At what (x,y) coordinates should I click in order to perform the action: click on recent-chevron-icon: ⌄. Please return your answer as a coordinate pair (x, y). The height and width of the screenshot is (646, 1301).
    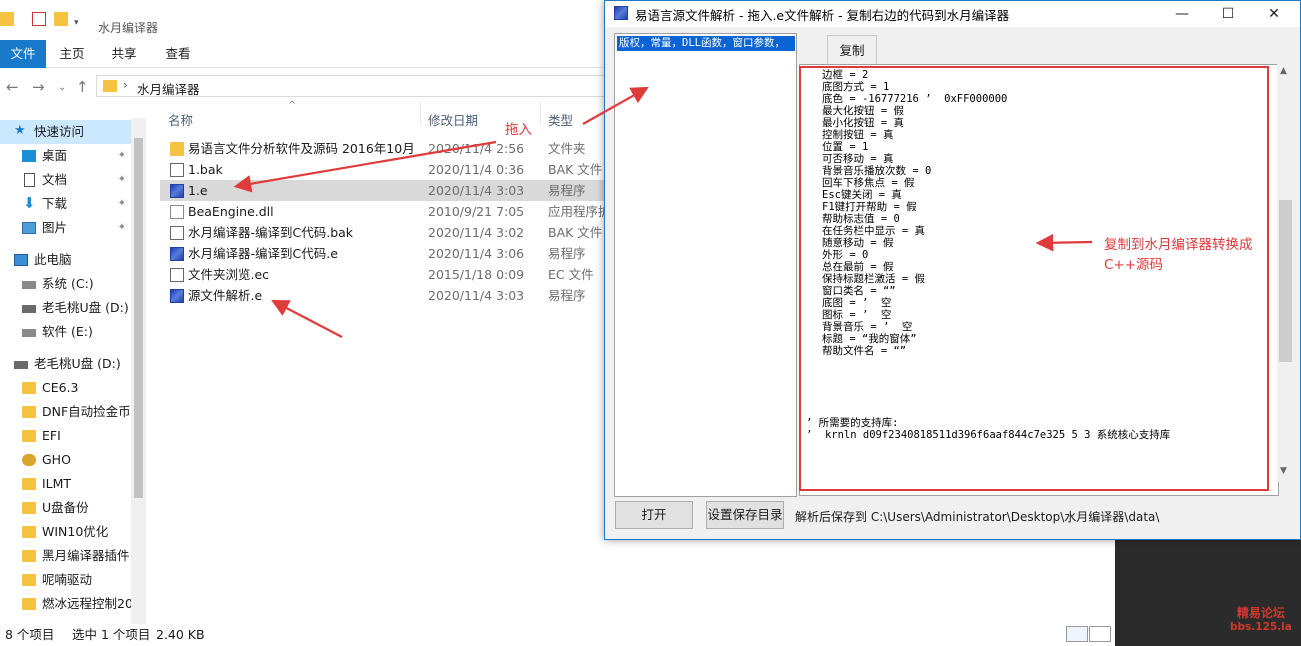
    Looking at the image, I should click on (62, 87).